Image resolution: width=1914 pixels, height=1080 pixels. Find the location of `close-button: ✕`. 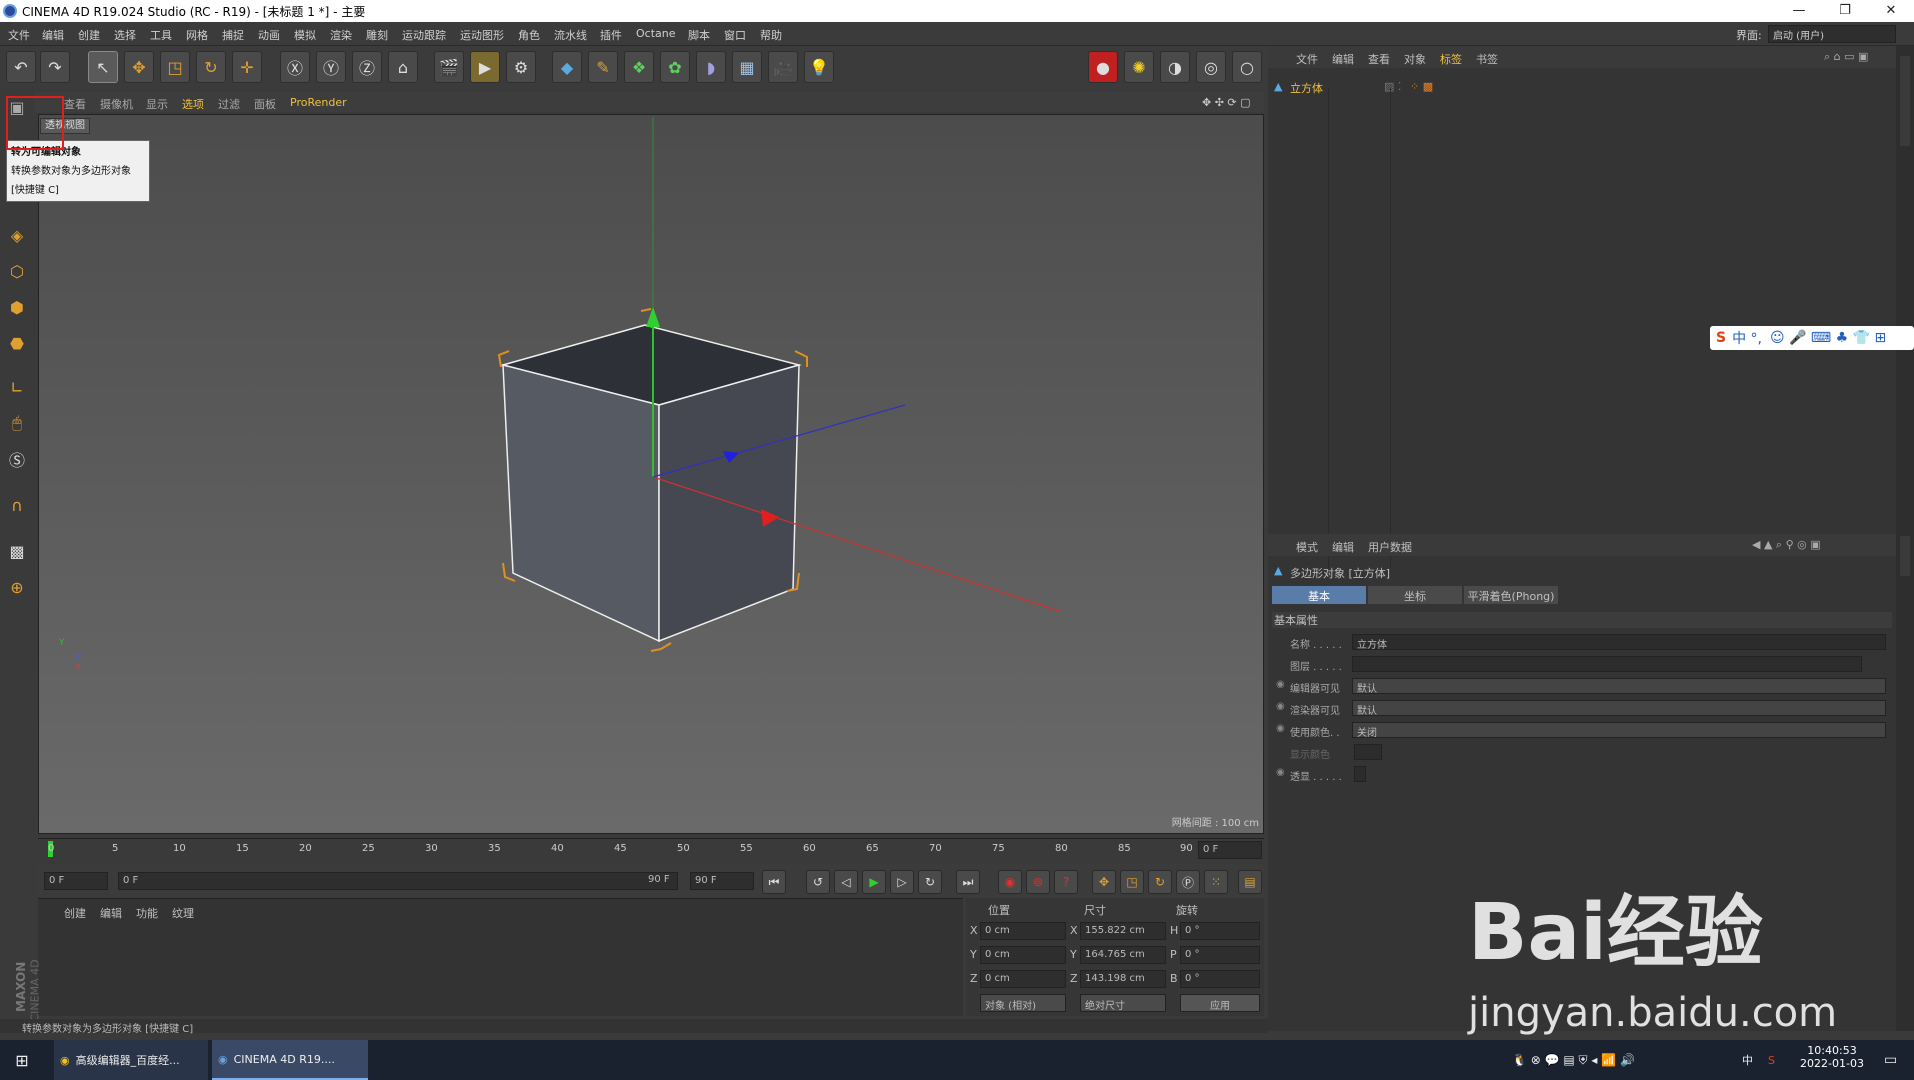

close-button: ✕ is located at coordinates (1891, 11).